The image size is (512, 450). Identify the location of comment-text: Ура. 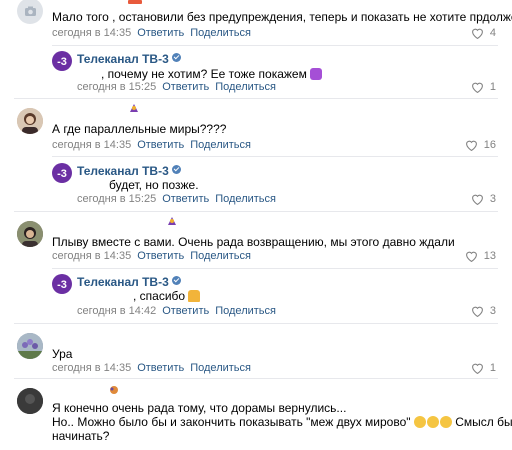
(62, 354).